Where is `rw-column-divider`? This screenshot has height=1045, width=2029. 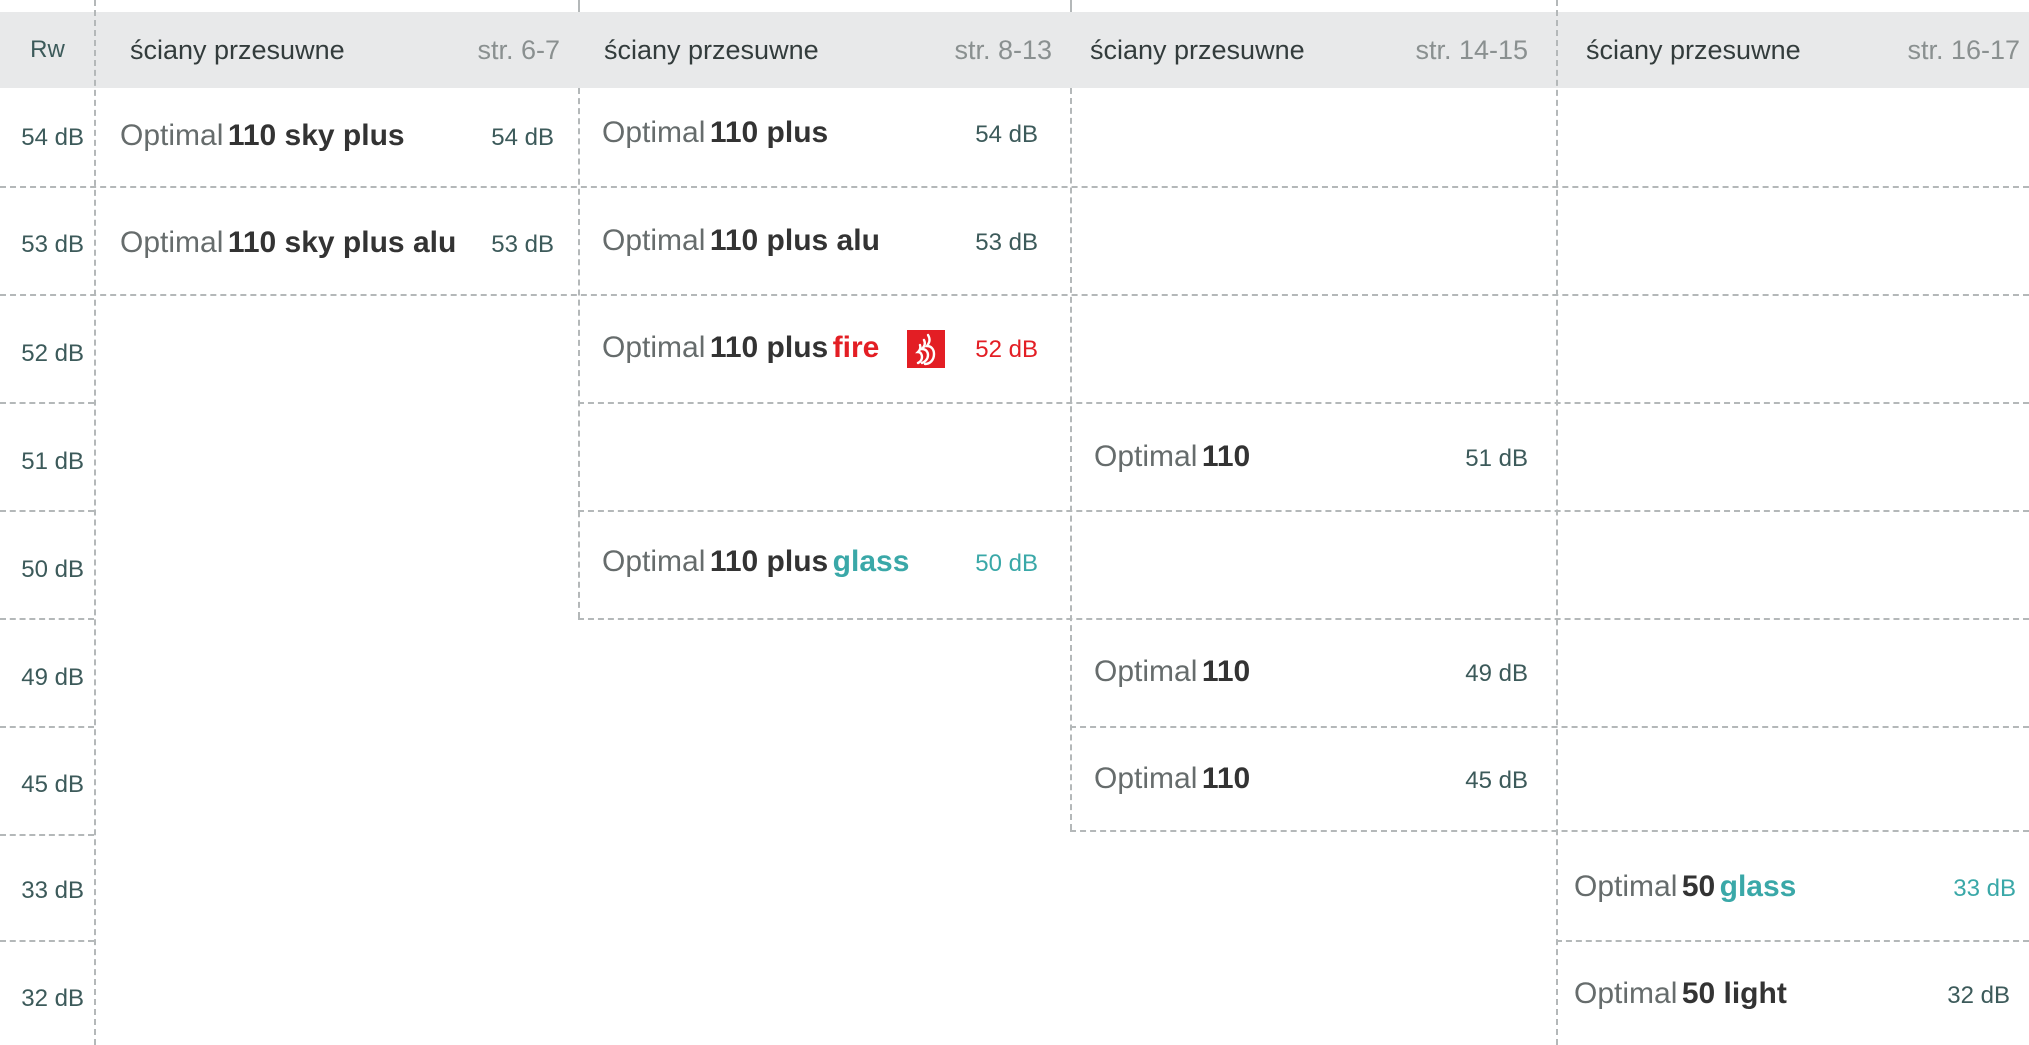 rw-column-divider is located at coordinates (95, 522).